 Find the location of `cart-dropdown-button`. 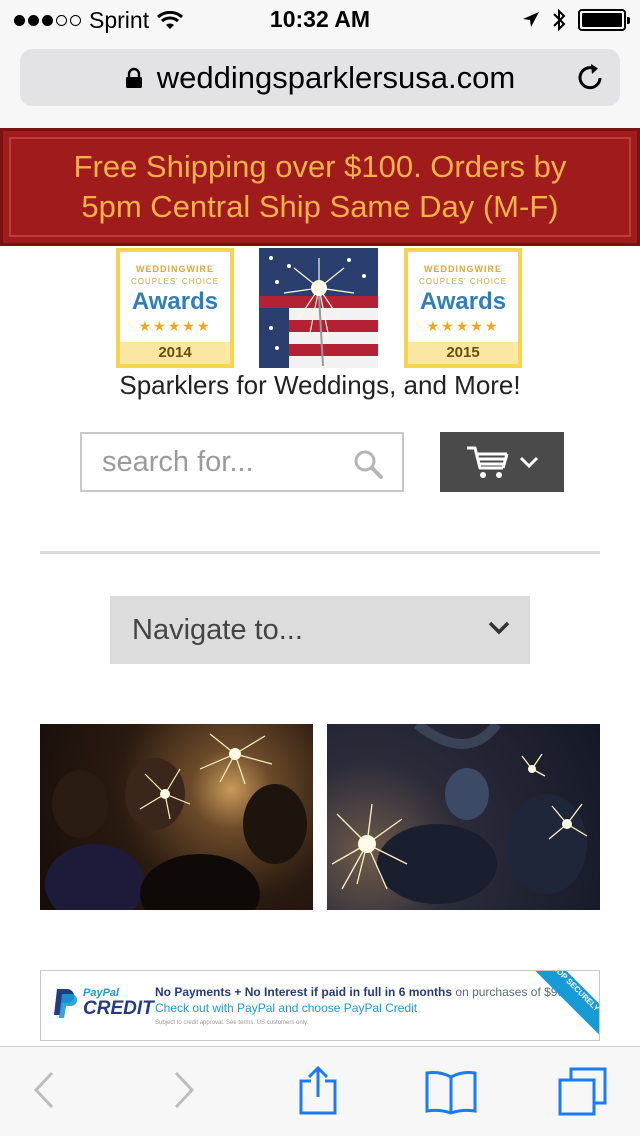

cart-dropdown-button is located at coordinates (502, 462).